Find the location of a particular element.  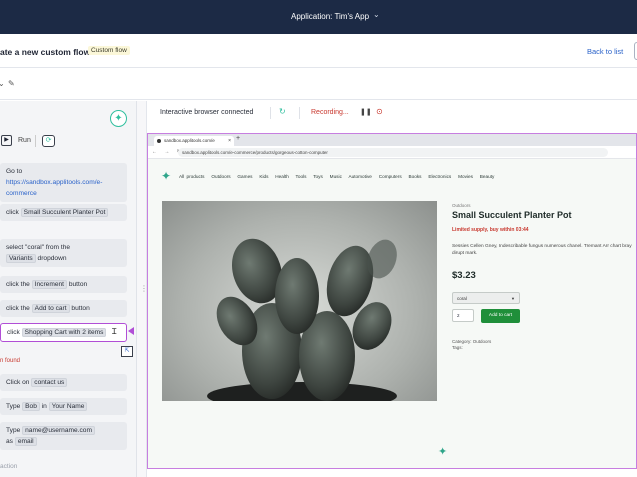

step-item: click Small Succulent Planter Pot is located at coordinates (63, 212).